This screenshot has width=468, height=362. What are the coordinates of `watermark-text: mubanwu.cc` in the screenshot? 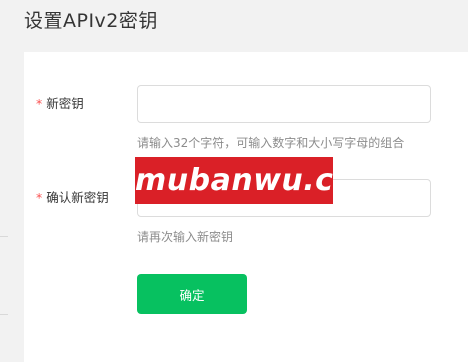 It's located at (234, 180).